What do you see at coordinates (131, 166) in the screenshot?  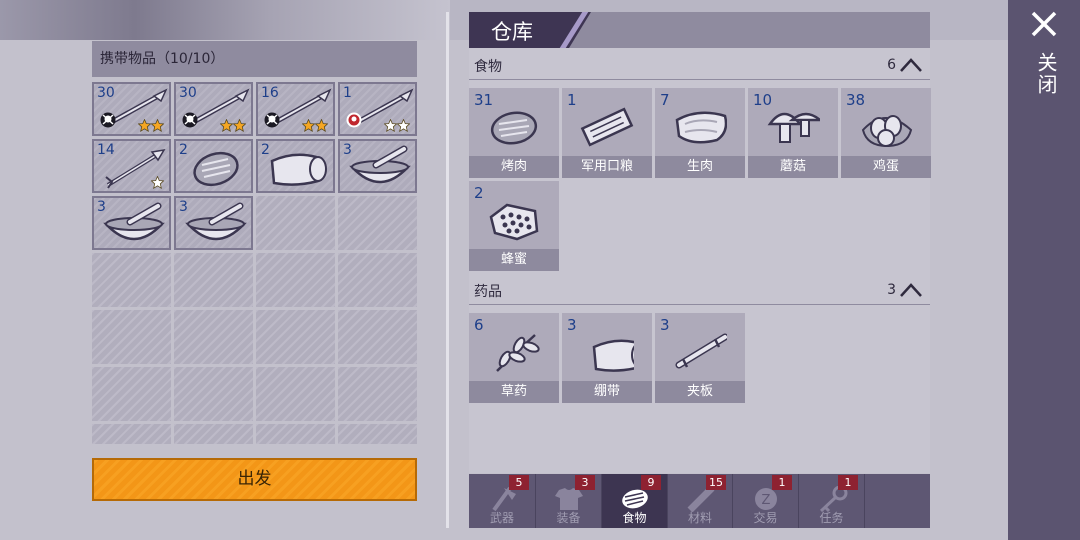 I see `carry-slot: 14` at bounding box center [131, 166].